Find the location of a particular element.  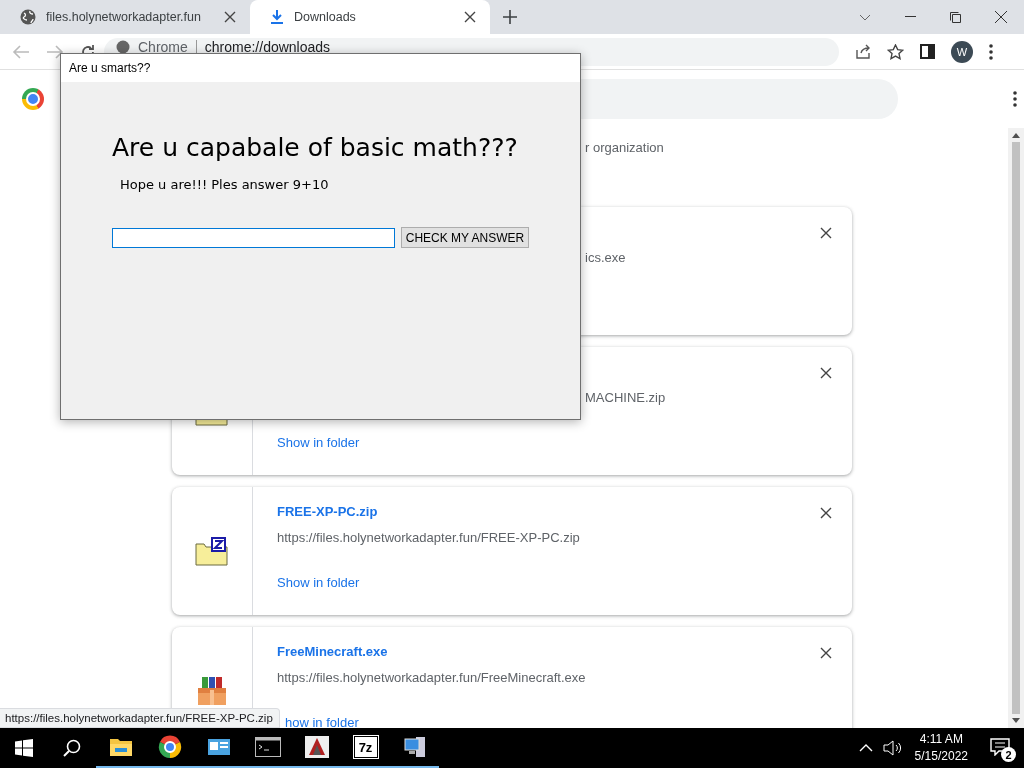

restore-icon is located at coordinates (955, 17).